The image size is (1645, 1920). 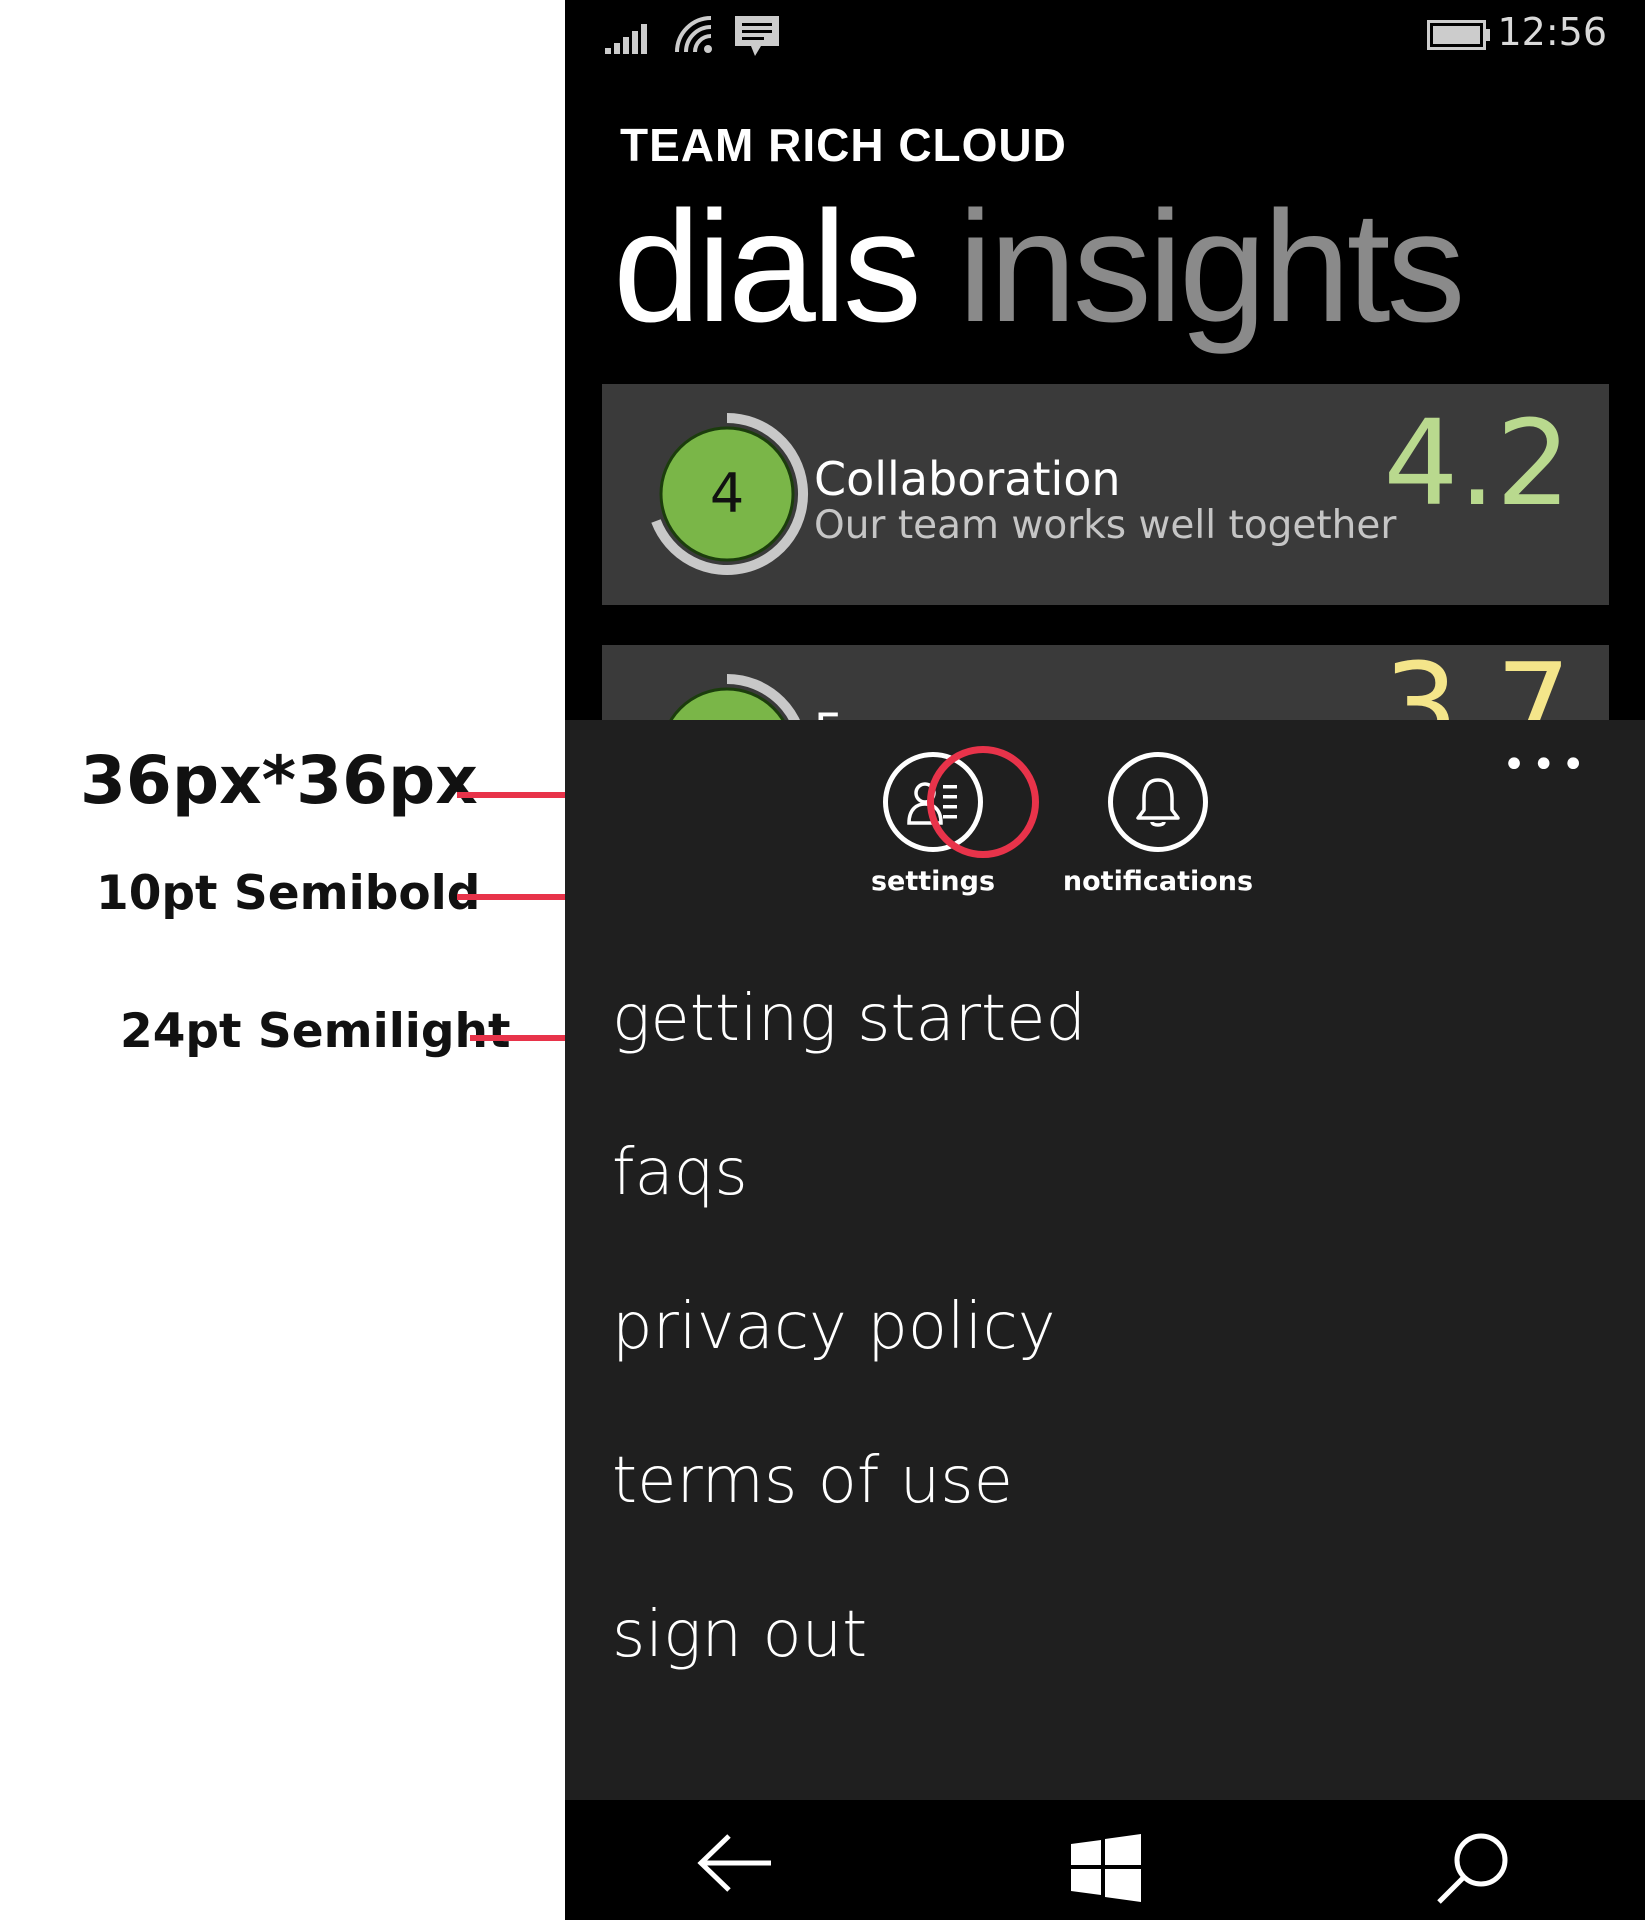 I want to click on battery-icon, so click(x=1458, y=35).